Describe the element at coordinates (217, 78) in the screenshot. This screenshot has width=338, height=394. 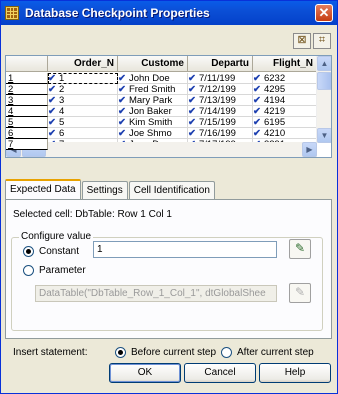
I see `cell-value: 7/11/199` at that location.